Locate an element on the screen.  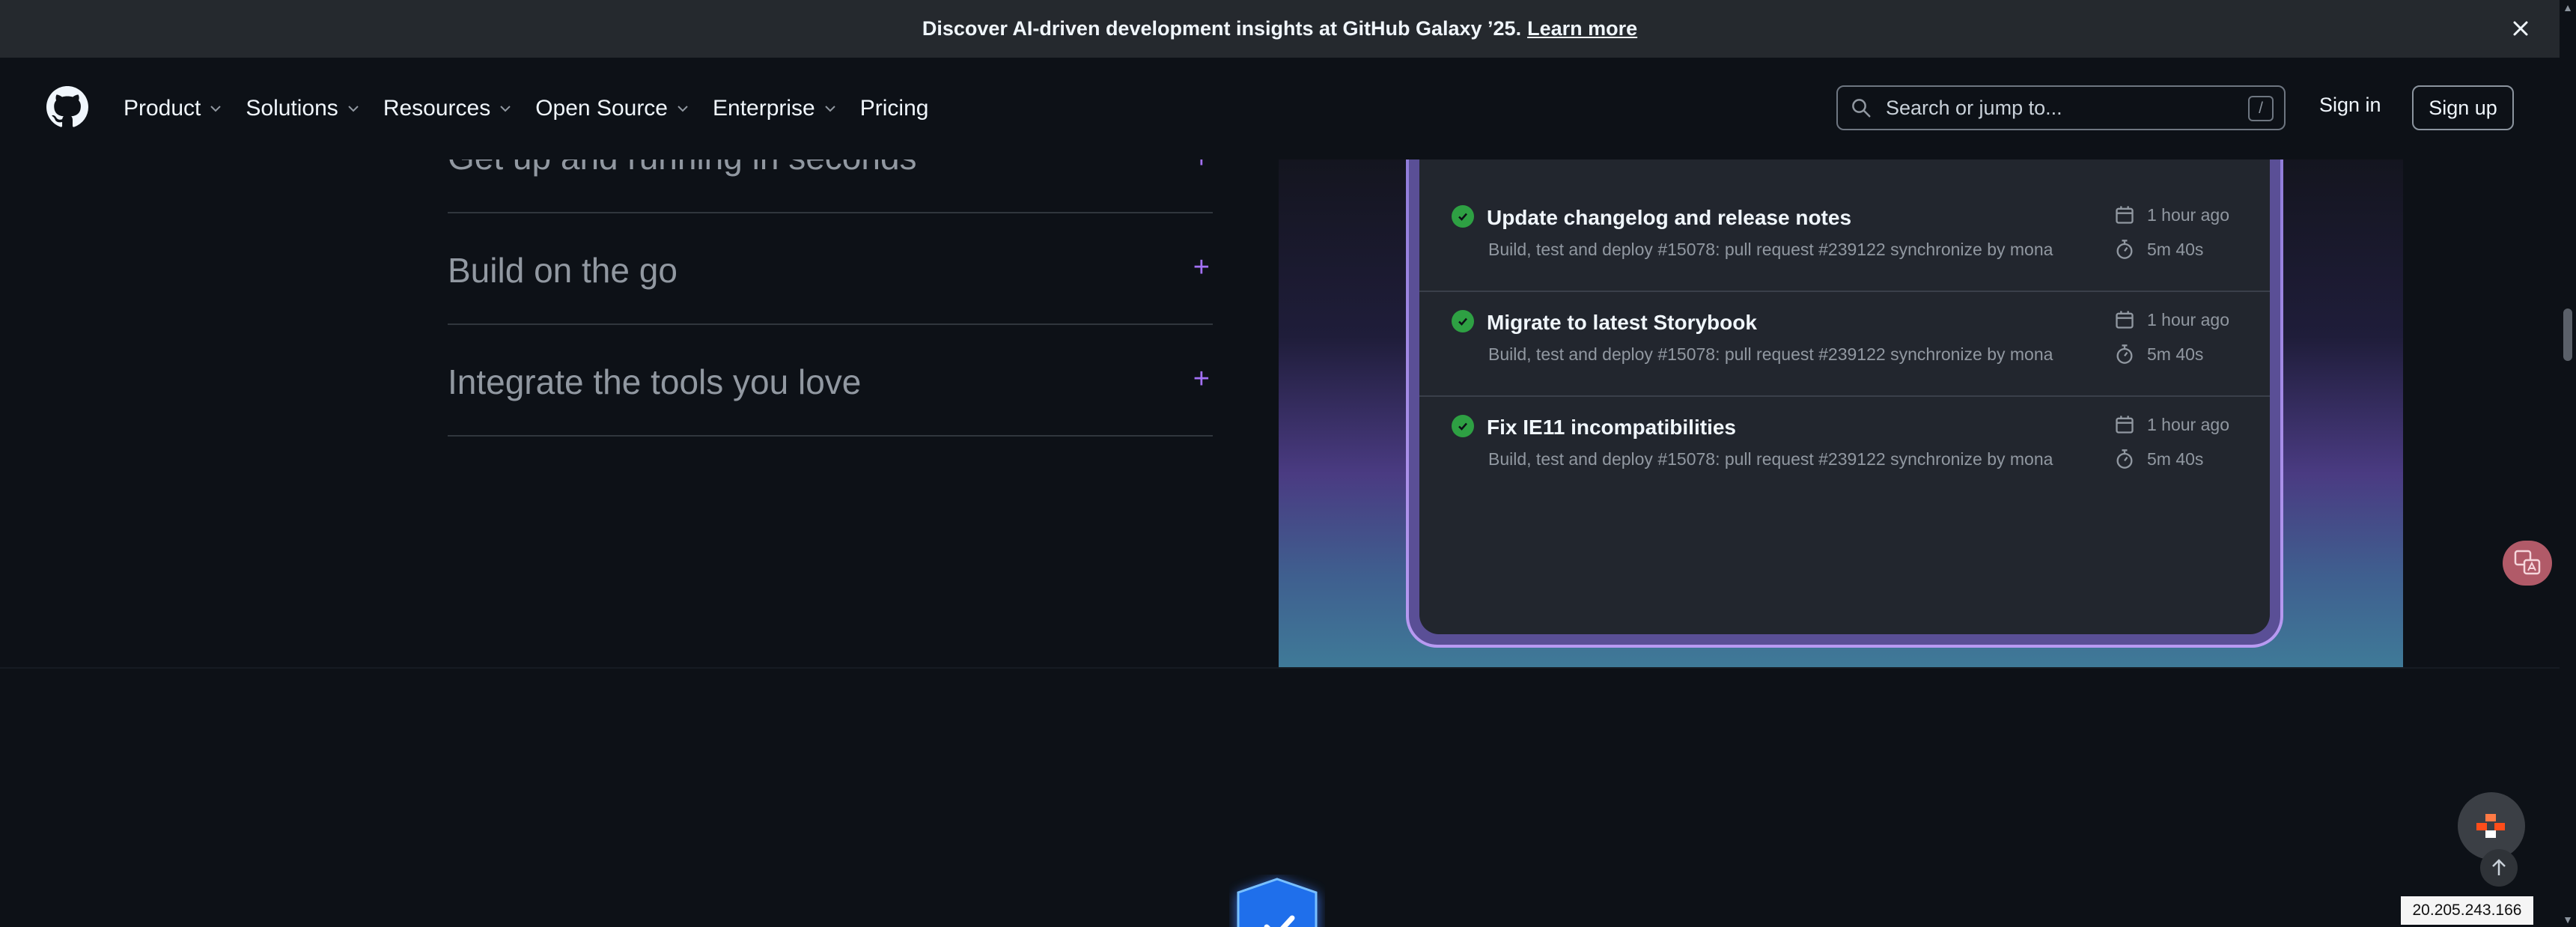
page-scrollbar: ▲ ▼ is located at coordinates (2568, 463).